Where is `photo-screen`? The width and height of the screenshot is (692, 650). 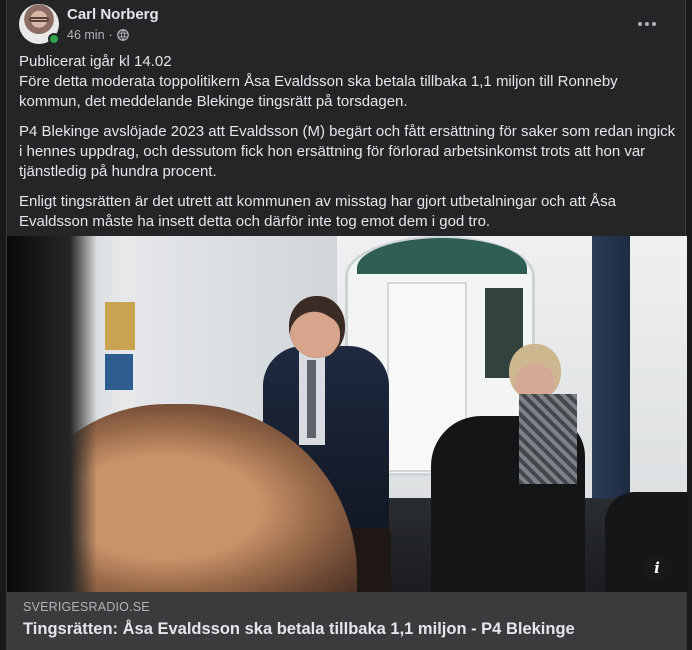 photo-screen is located at coordinates (119, 372).